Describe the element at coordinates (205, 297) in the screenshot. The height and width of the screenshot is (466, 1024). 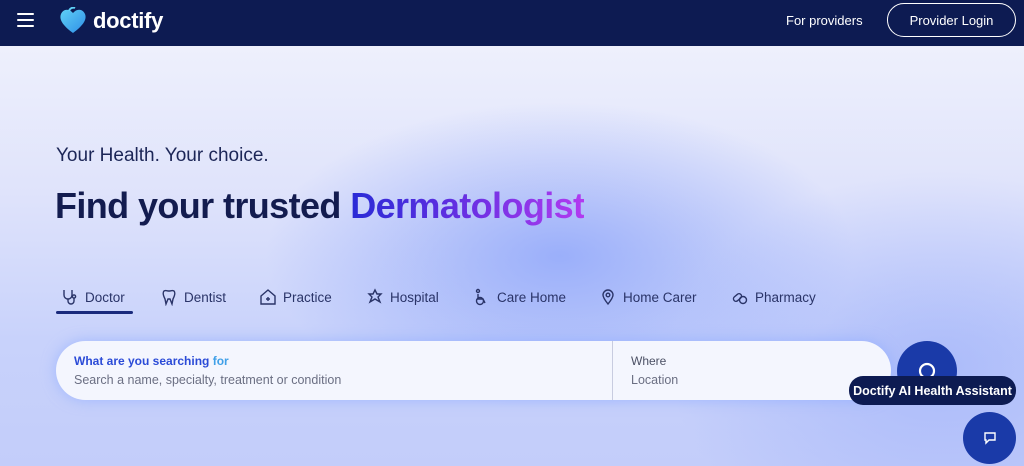
I see `tab-label: Dentist` at that location.